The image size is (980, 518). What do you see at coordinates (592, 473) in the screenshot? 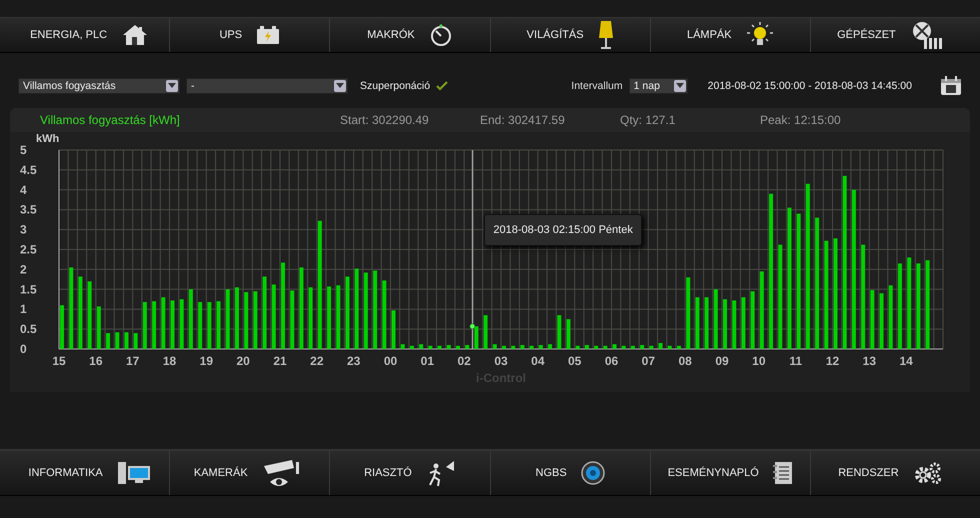
I see `round-button-icon` at bounding box center [592, 473].